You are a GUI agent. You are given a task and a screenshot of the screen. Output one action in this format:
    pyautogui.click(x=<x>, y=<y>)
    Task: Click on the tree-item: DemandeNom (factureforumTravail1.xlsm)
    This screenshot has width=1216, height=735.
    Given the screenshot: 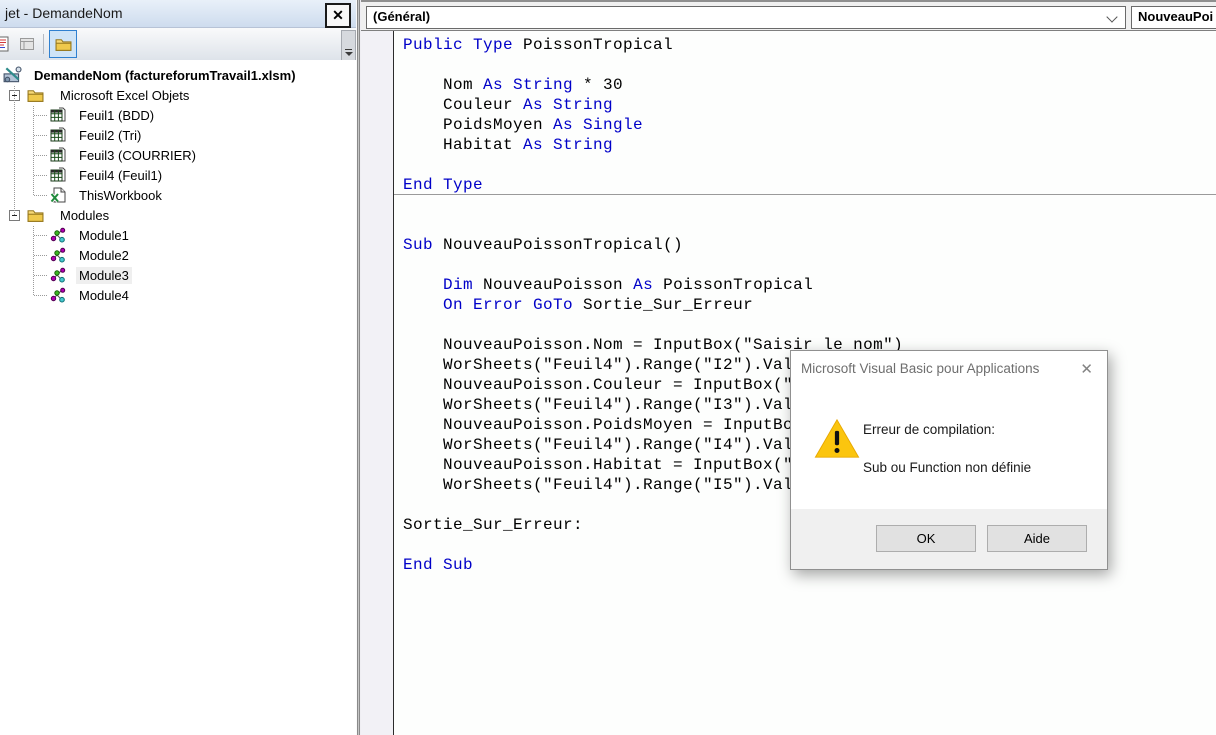 What is the action you would take?
    pyautogui.click(x=178, y=75)
    